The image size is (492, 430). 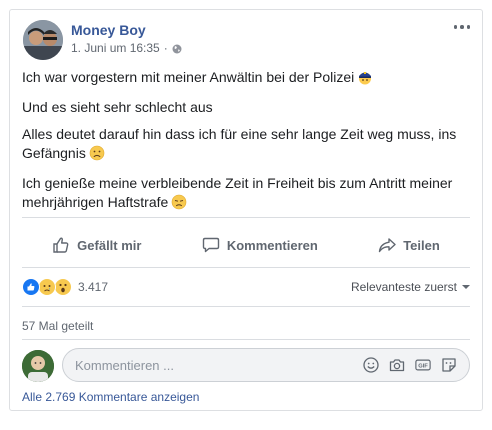 I want to click on composer-icons: GIF, so click(x=416, y=365).